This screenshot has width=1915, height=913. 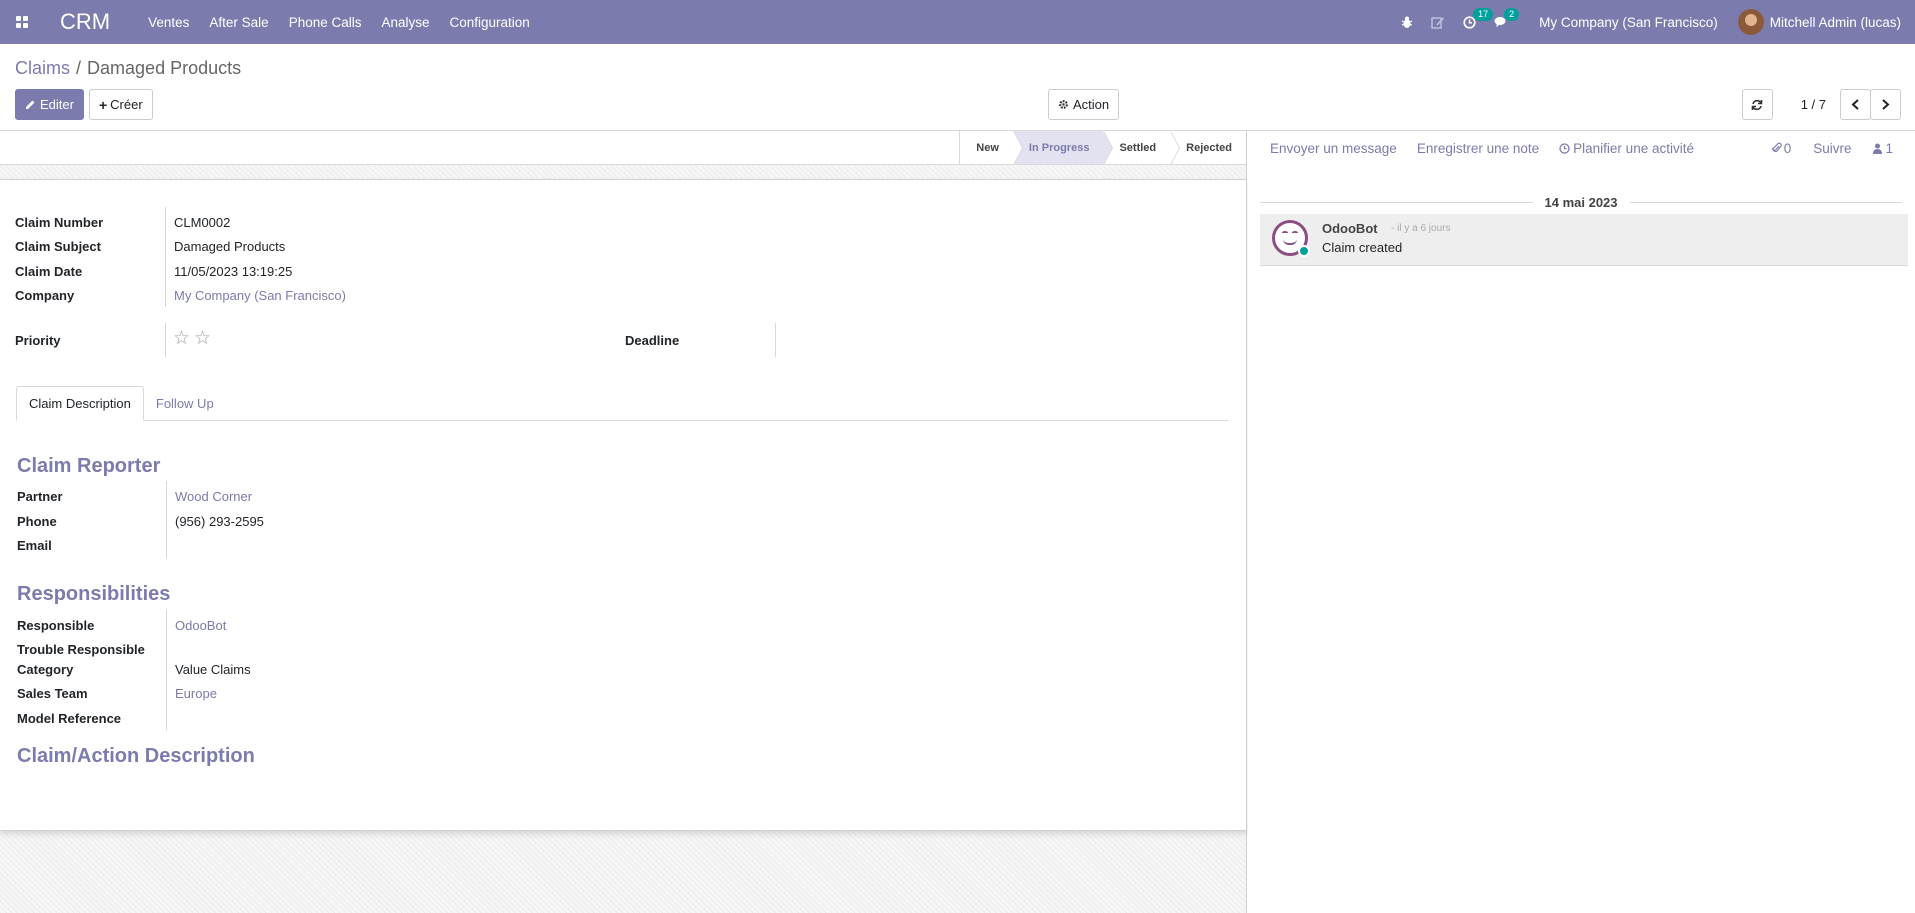 I want to click on online-status-dot, so click(x=1304, y=251).